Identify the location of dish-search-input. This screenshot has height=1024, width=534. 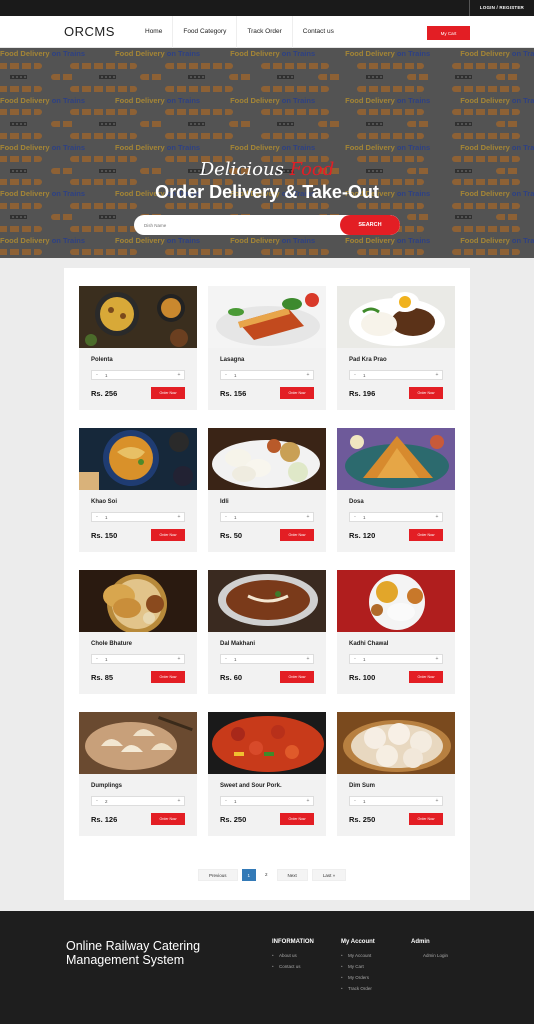
(237, 225).